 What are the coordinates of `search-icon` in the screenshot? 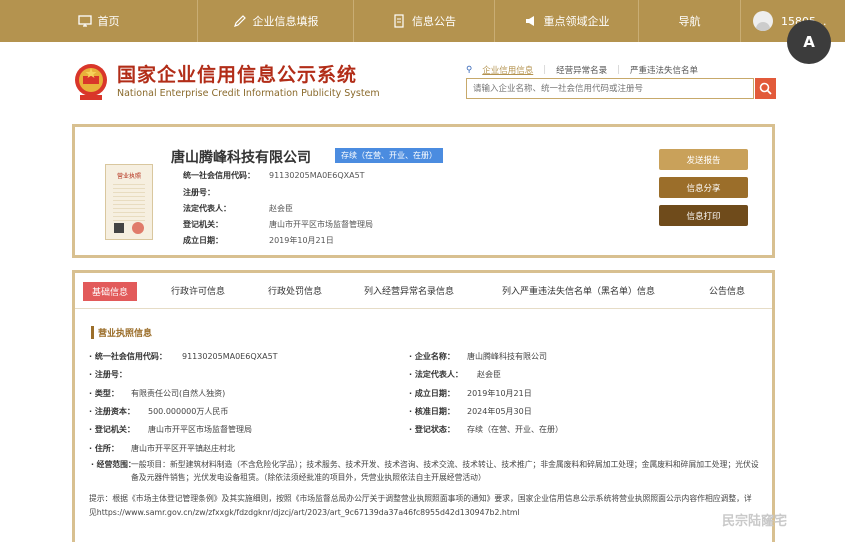 It's located at (765, 88).